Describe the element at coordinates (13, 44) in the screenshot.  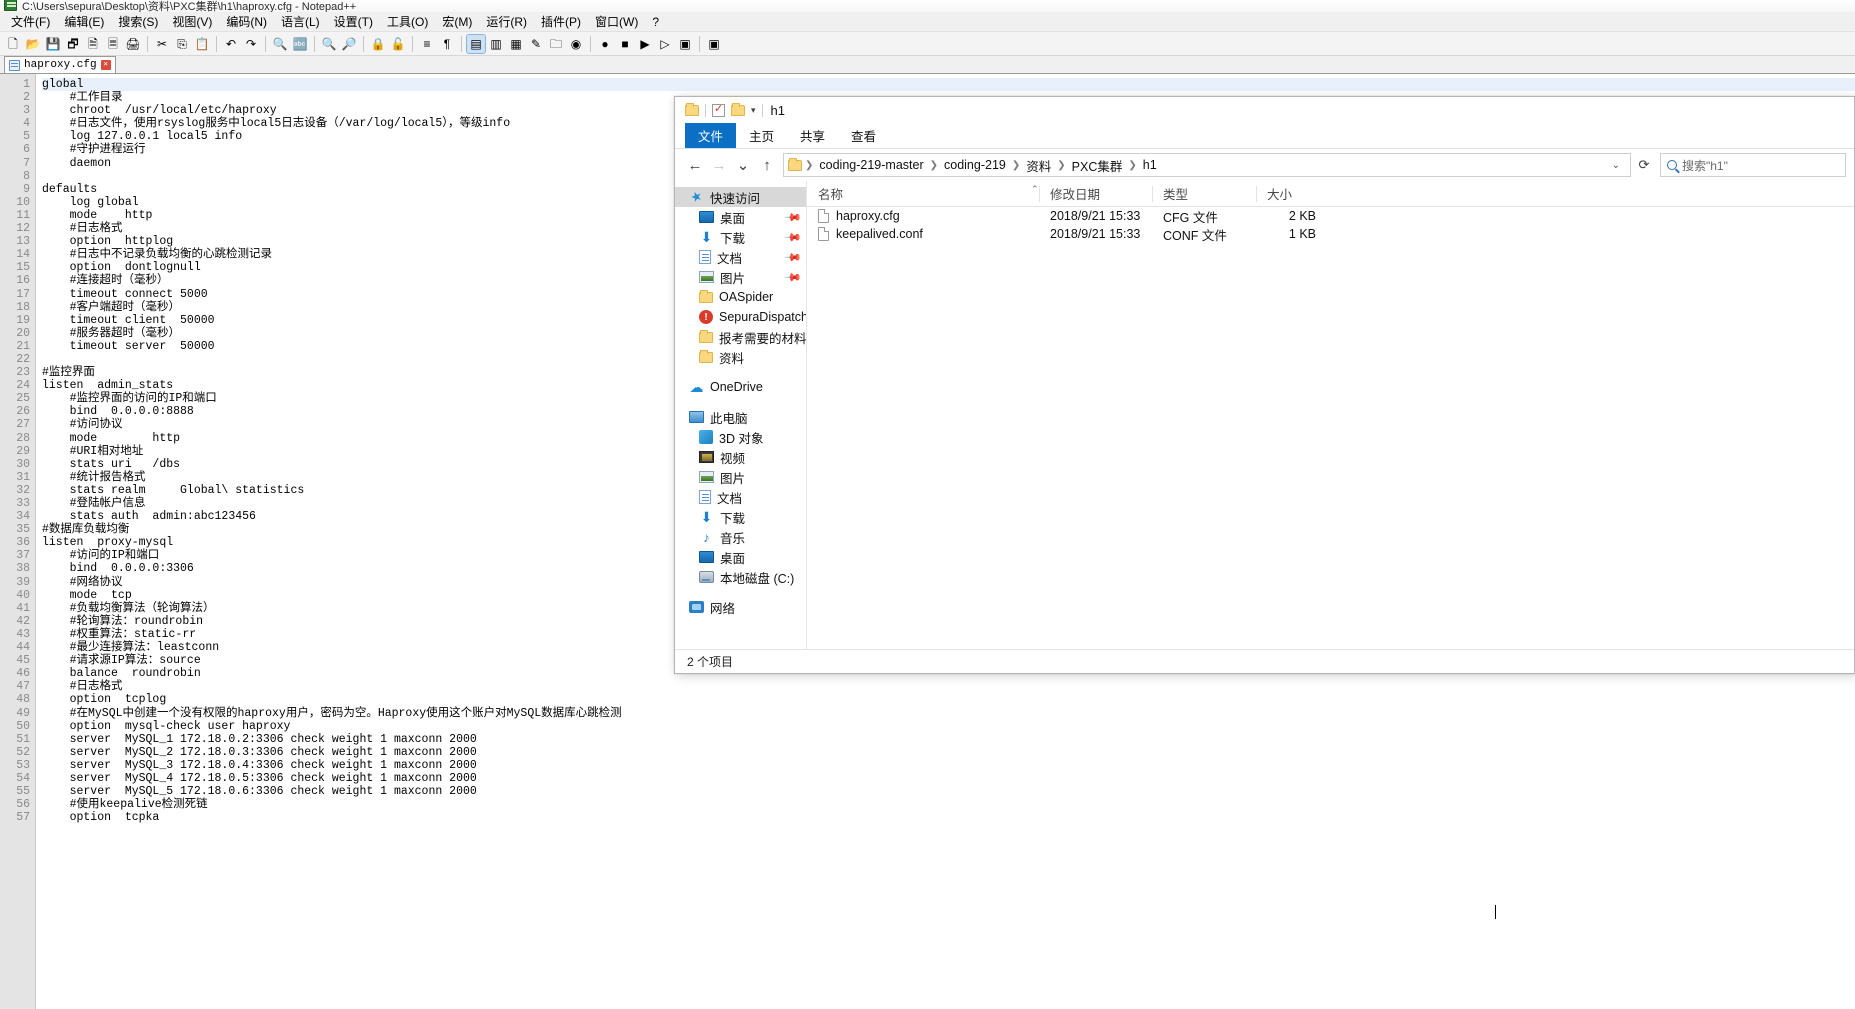
I see `new-file-icon: 🗋` at that location.